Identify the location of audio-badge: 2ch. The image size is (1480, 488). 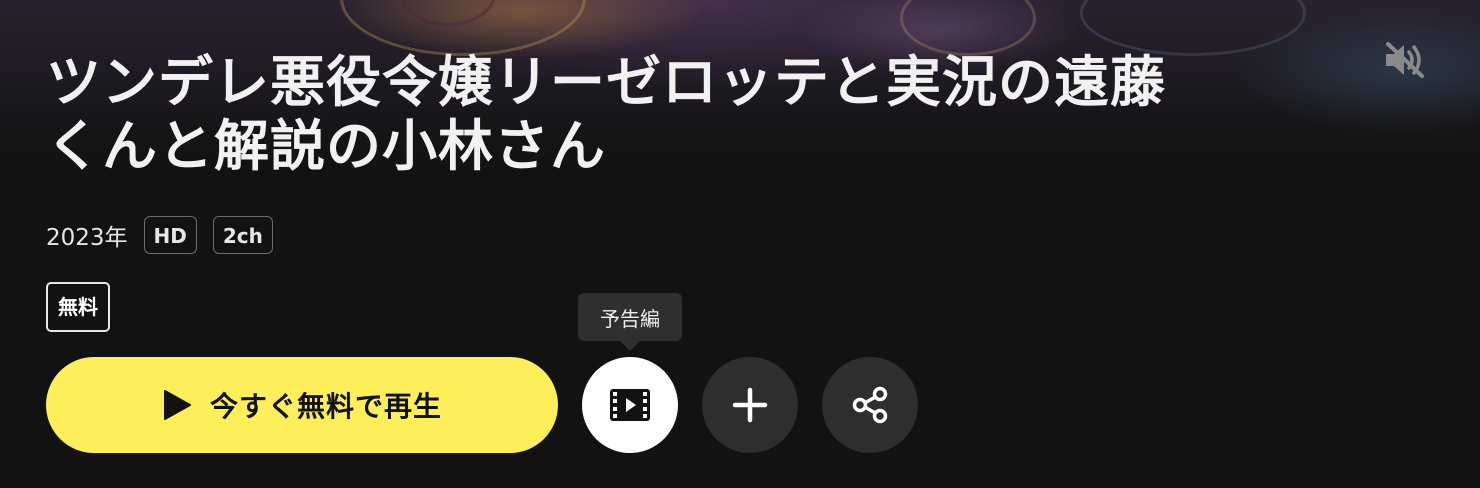
(242, 235).